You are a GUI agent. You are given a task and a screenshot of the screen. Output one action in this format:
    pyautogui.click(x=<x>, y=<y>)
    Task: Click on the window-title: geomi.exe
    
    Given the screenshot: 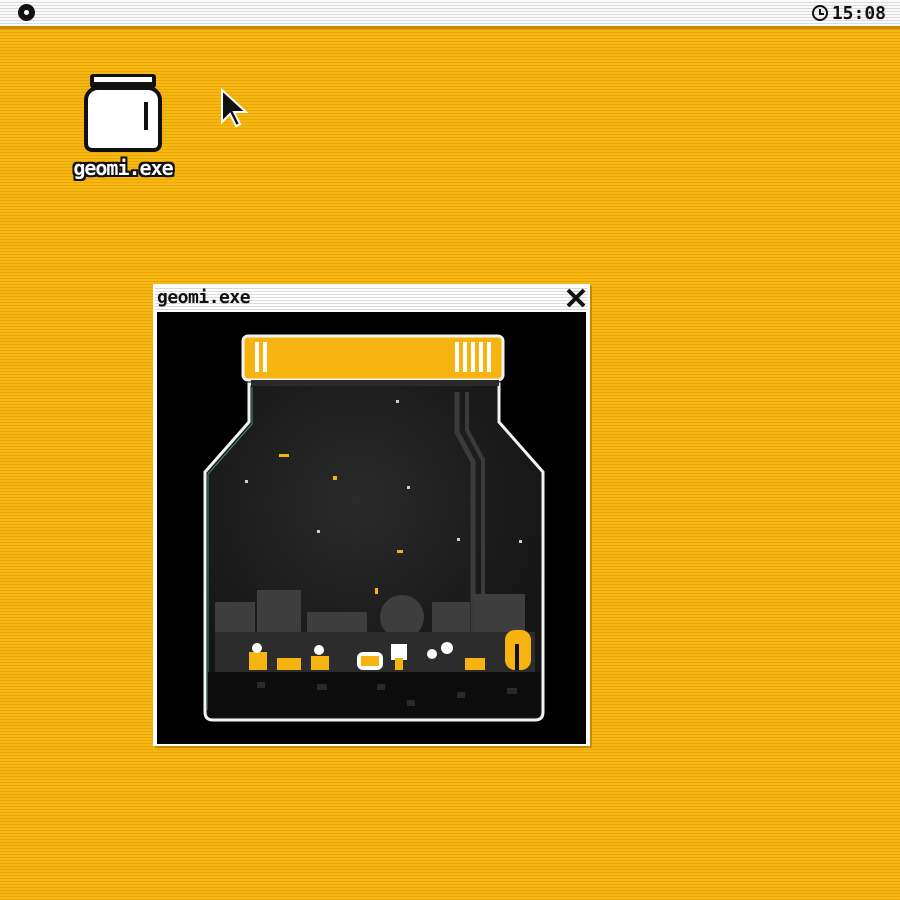 What is the action you would take?
    pyautogui.click(x=204, y=297)
    